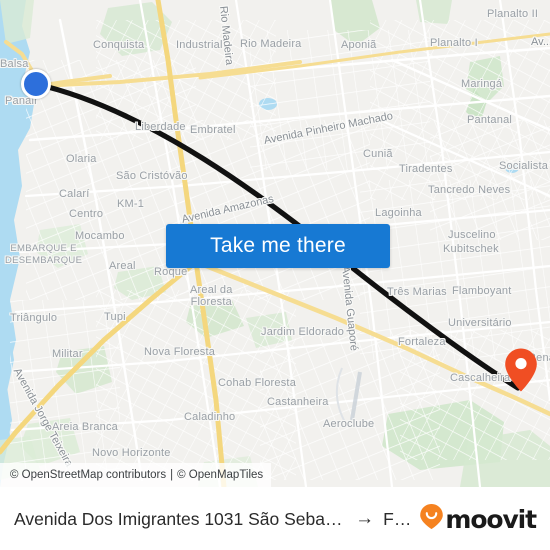 Image resolution: width=550 pixels, height=550 pixels. Describe the element at coordinates (36, 84) in the screenshot. I see `origin-marker` at that location.